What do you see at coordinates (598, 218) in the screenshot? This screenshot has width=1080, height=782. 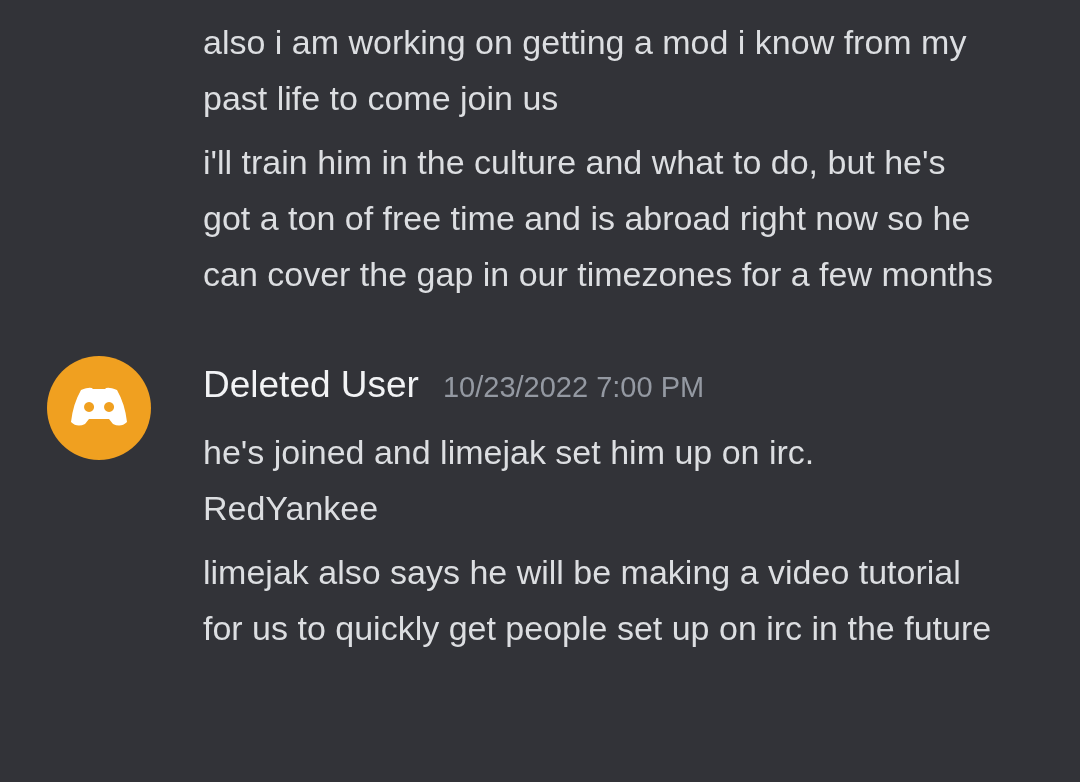 I see `message-text: i'll train him in the culture and what to do, but he's got a ton of free time and is abroad right now so he can cover the gap in our timezones for a few months` at bounding box center [598, 218].